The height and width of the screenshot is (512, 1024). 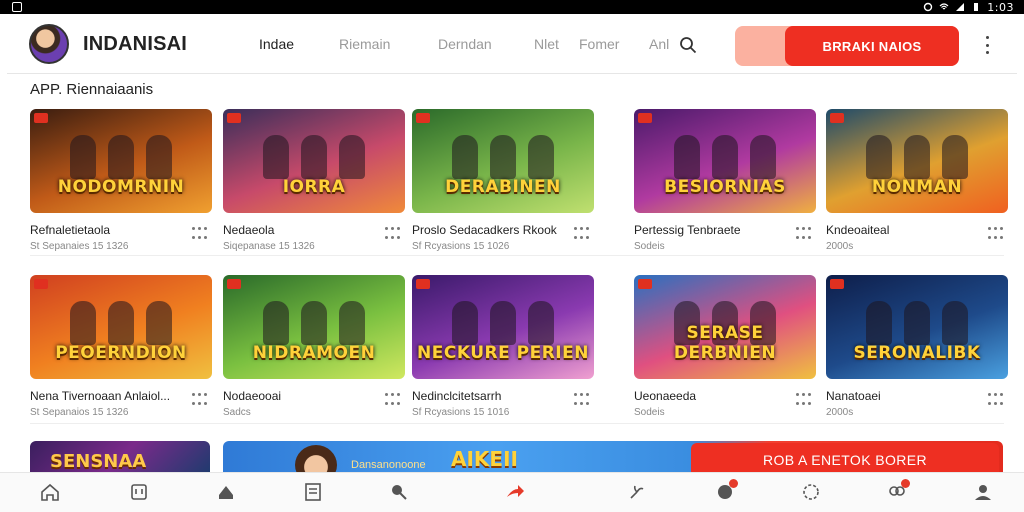 I want to click on card-title: Nedinclcitetsarrh, so click(x=503, y=396).